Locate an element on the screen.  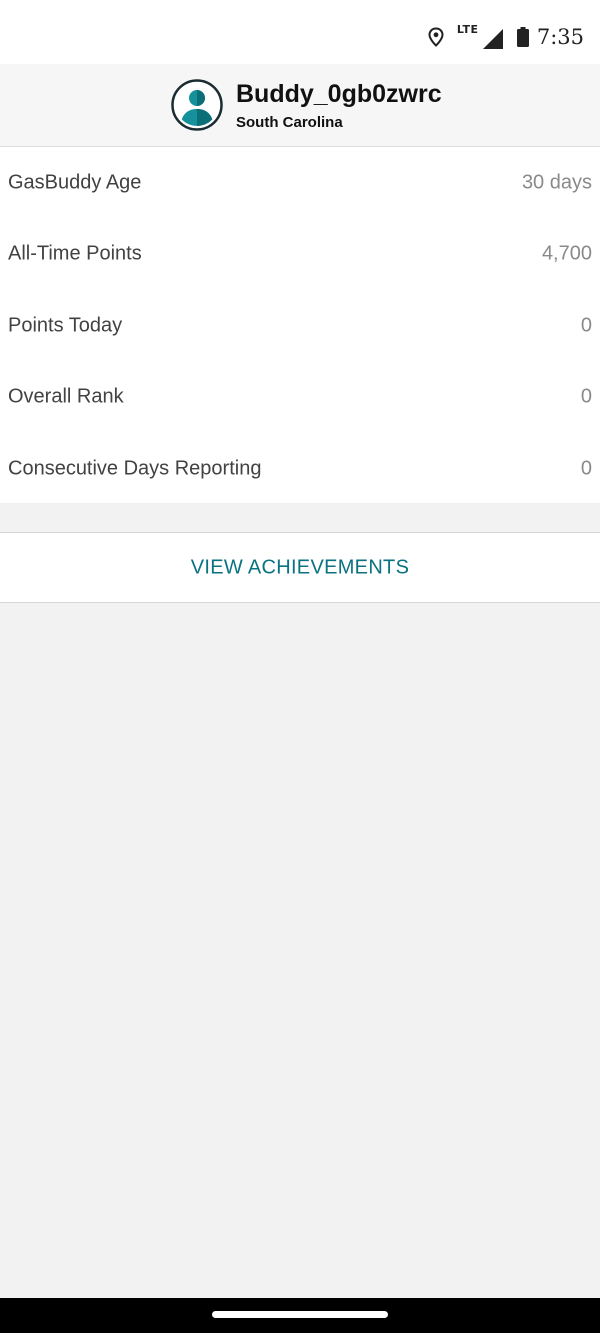
stat-label: All-Time Points is located at coordinates (75, 253).